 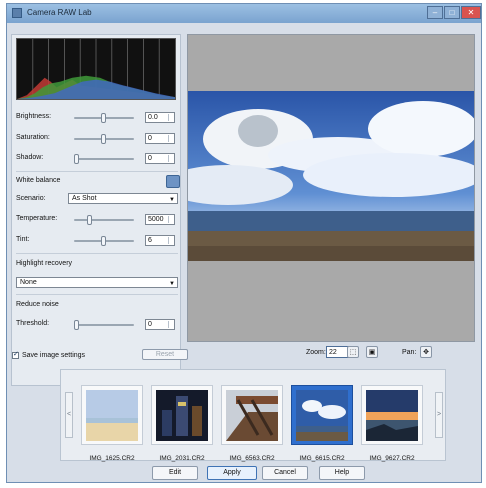 What do you see at coordinates (54, 355) in the screenshot?
I see `save-settings-label: Save image settings` at bounding box center [54, 355].